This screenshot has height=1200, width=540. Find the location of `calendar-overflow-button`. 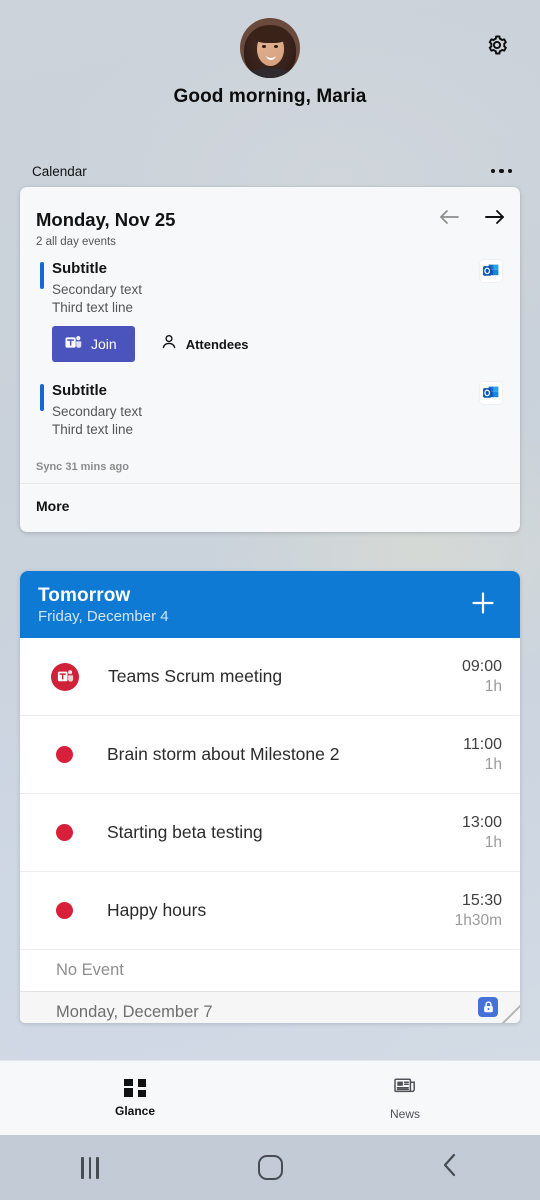

calendar-overflow-button is located at coordinates (502, 171).